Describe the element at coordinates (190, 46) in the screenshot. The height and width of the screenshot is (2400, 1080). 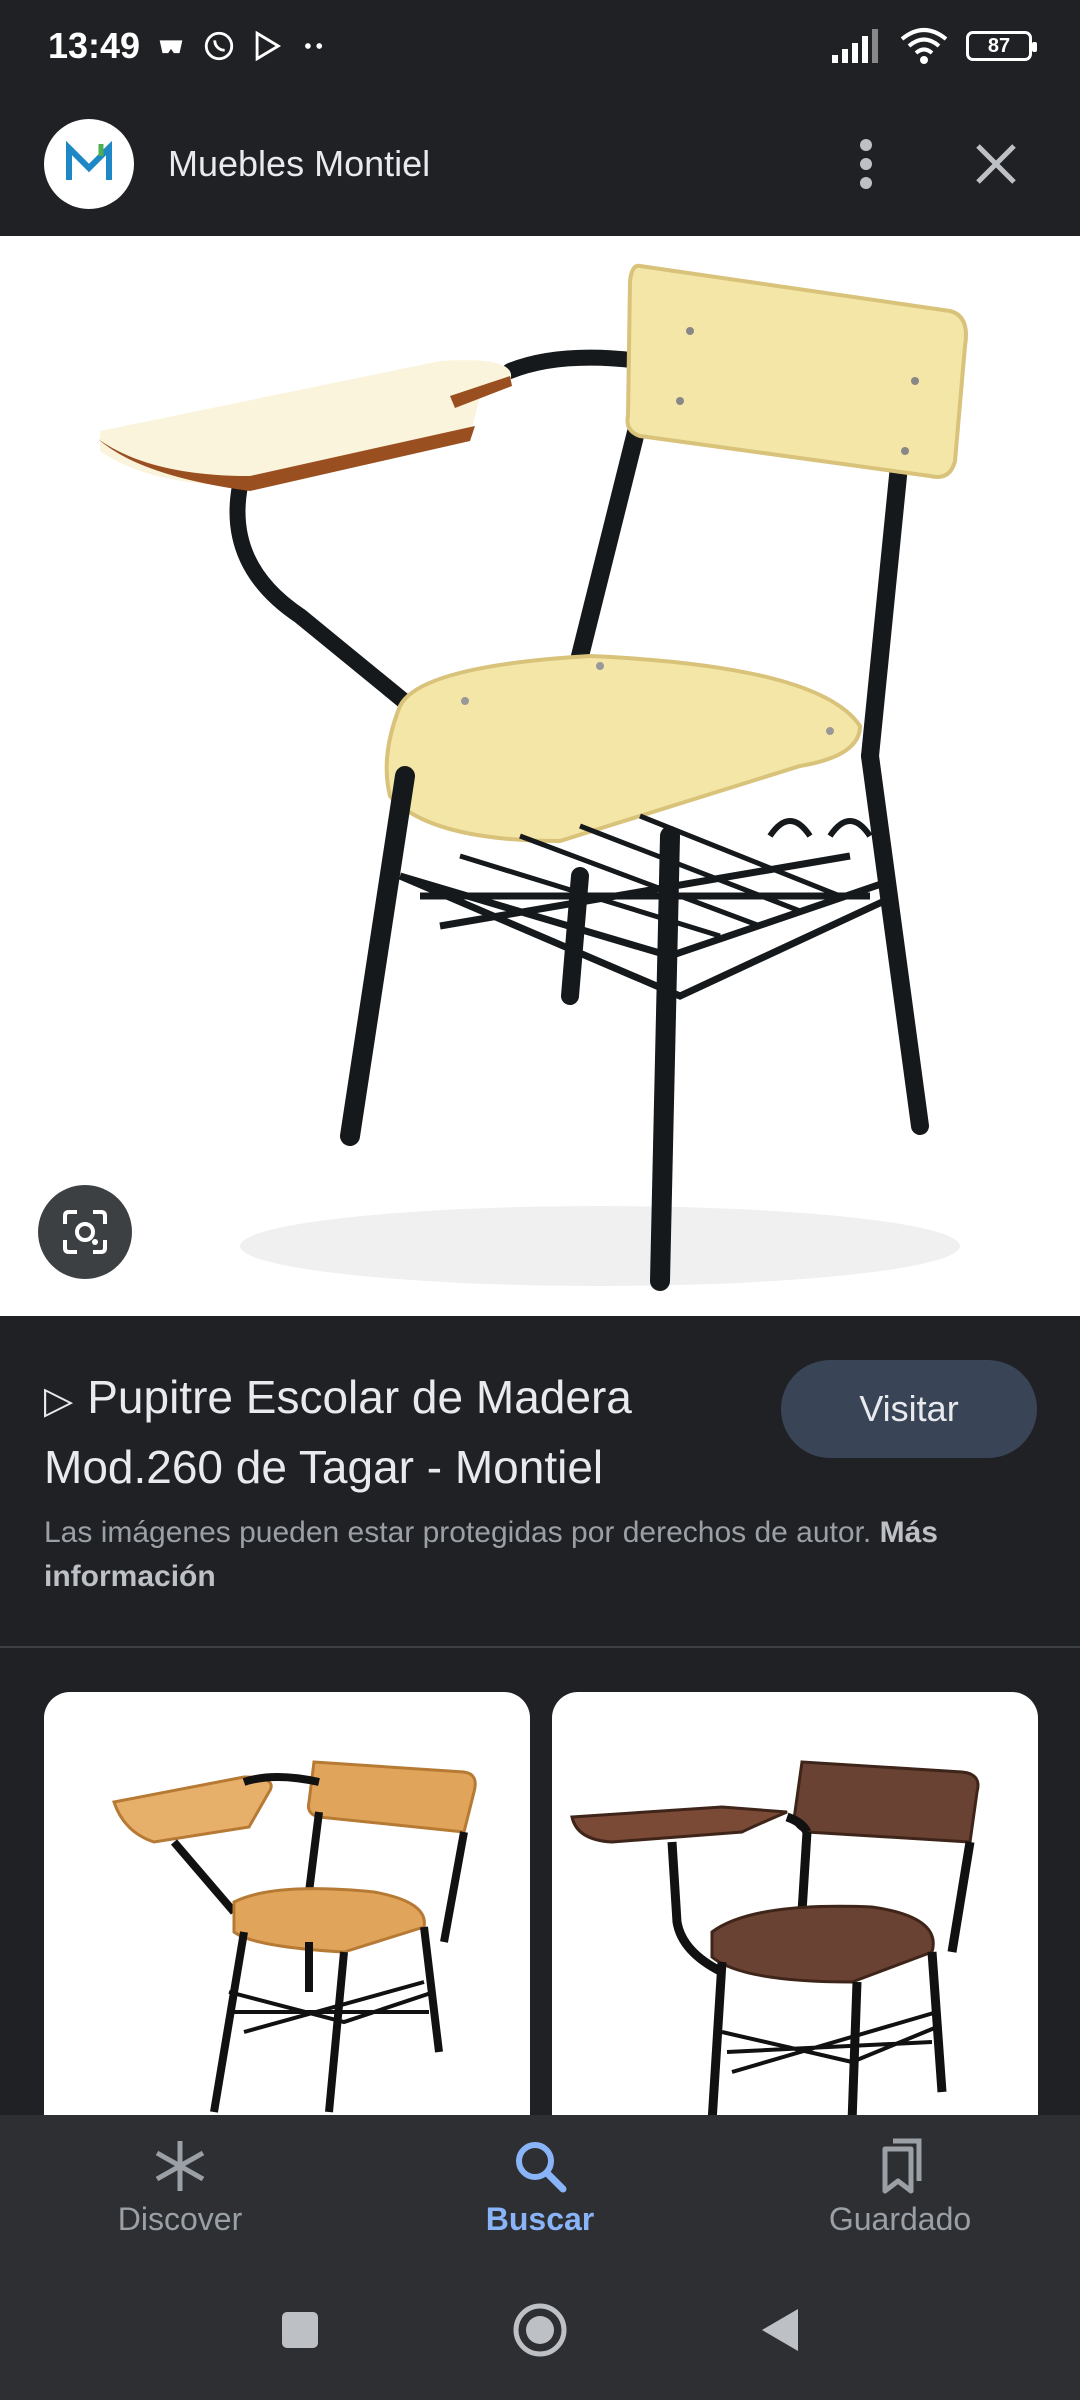
I see `status-left: 13:49` at that location.